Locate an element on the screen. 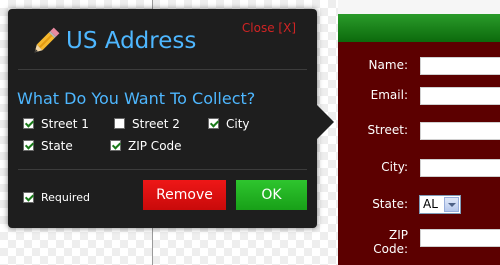 This screenshot has width=500, height=265. popup-title: US Address is located at coordinates (131, 41).